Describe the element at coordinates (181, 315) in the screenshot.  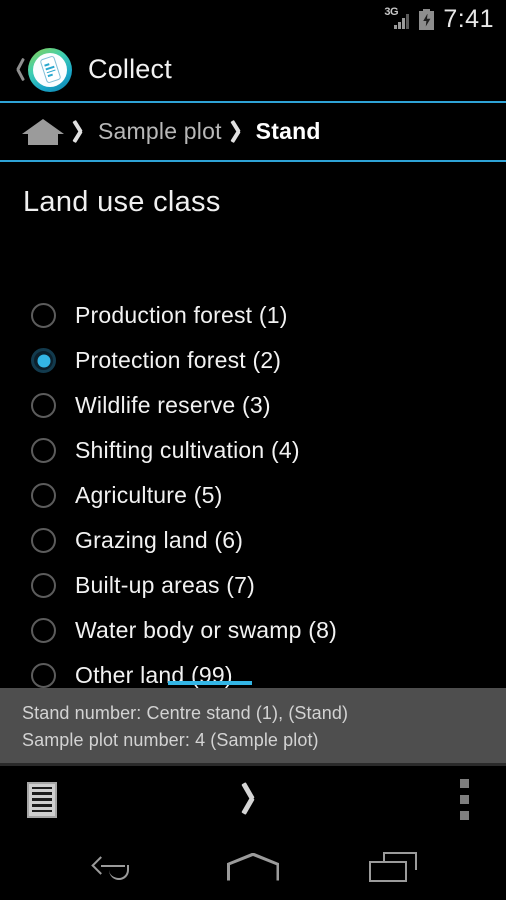
I see `radio-option-label: Production forest (1)` at that location.